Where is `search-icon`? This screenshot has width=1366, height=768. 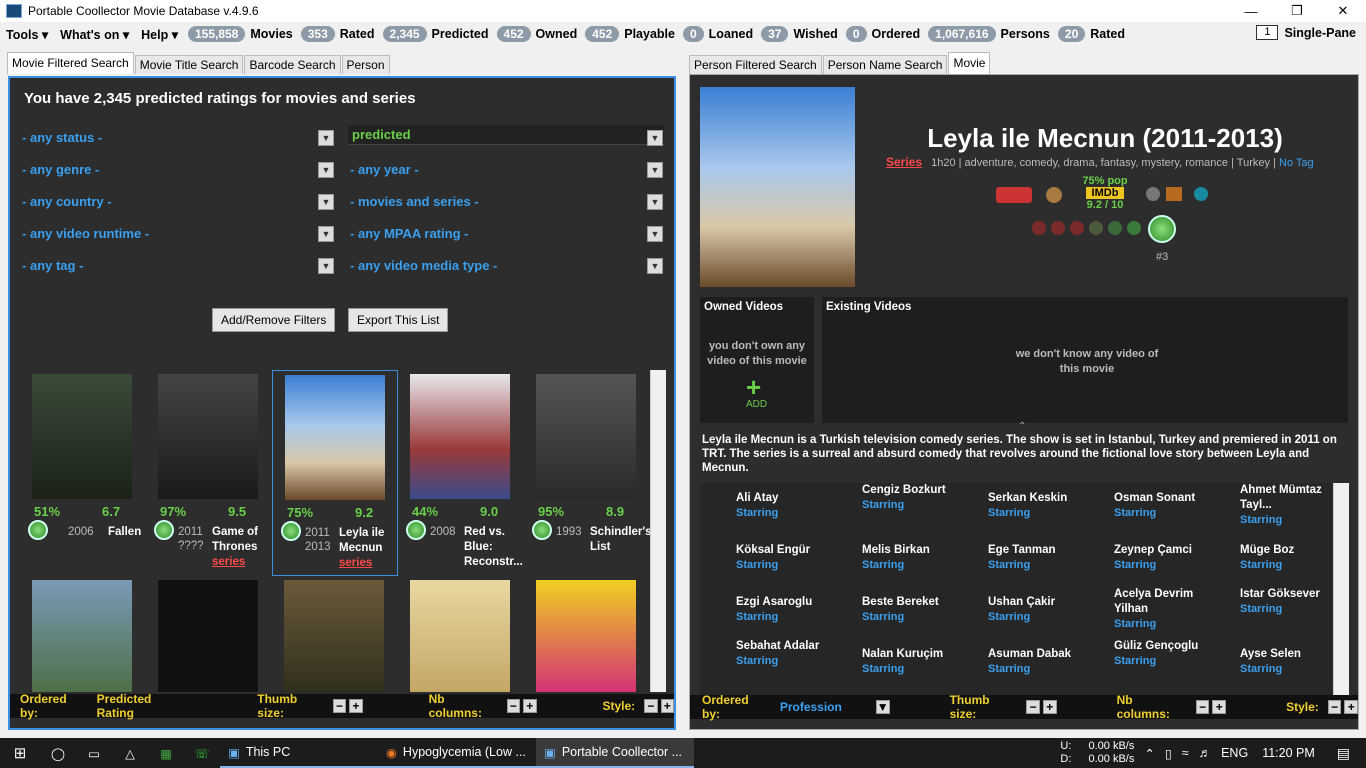
search-icon is located at coordinates (1153, 194).